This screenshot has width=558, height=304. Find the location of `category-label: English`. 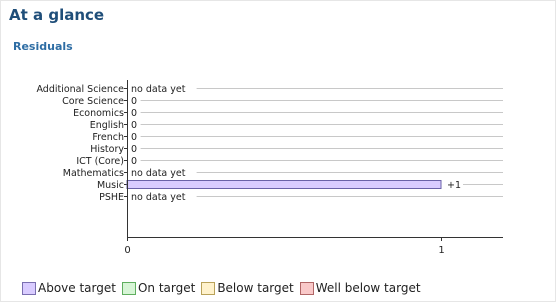

category-label: English is located at coordinates (107, 125).